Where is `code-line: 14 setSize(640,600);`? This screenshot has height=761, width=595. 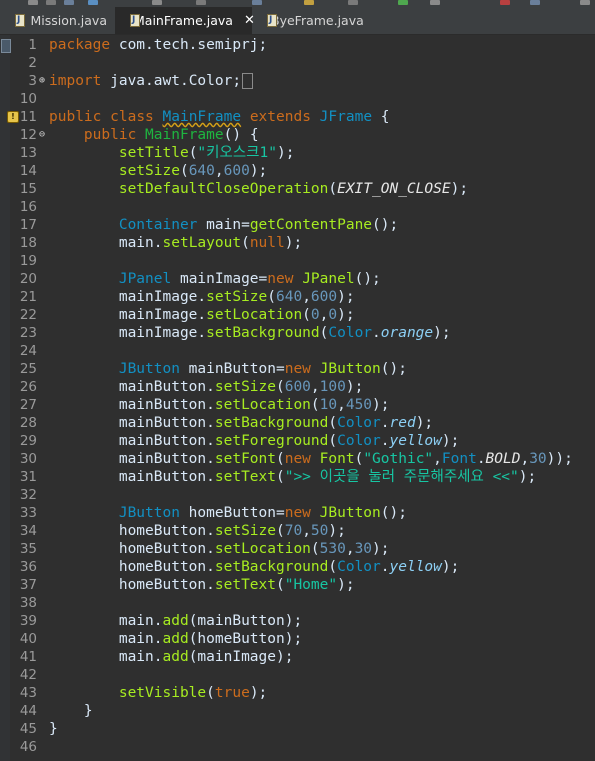 code-line: 14 setSize(640,600); is located at coordinates (297, 171).